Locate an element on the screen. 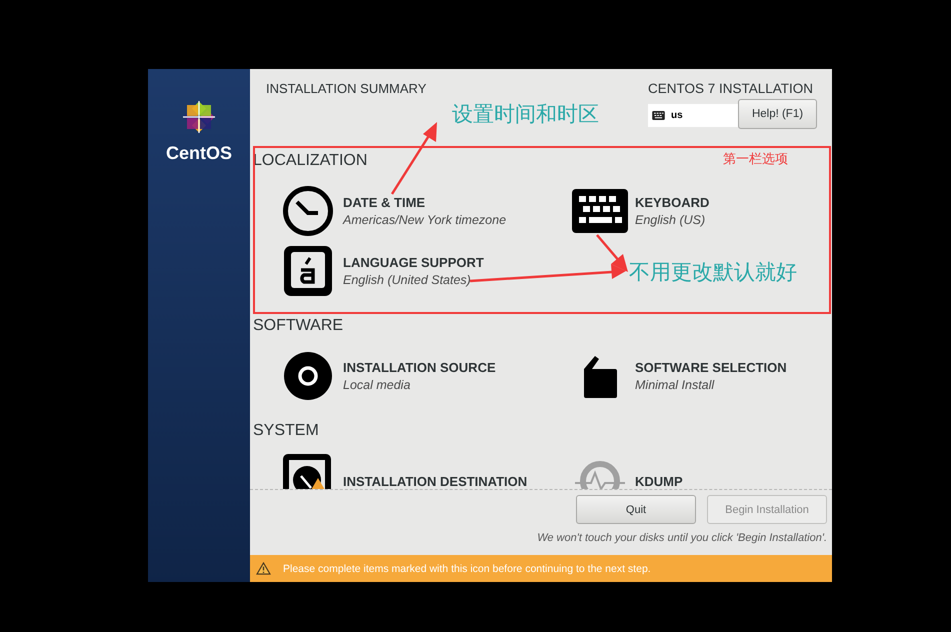 The image size is (951, 632). spoke-title: KEYBOARD is located at coordinates (672, 202).